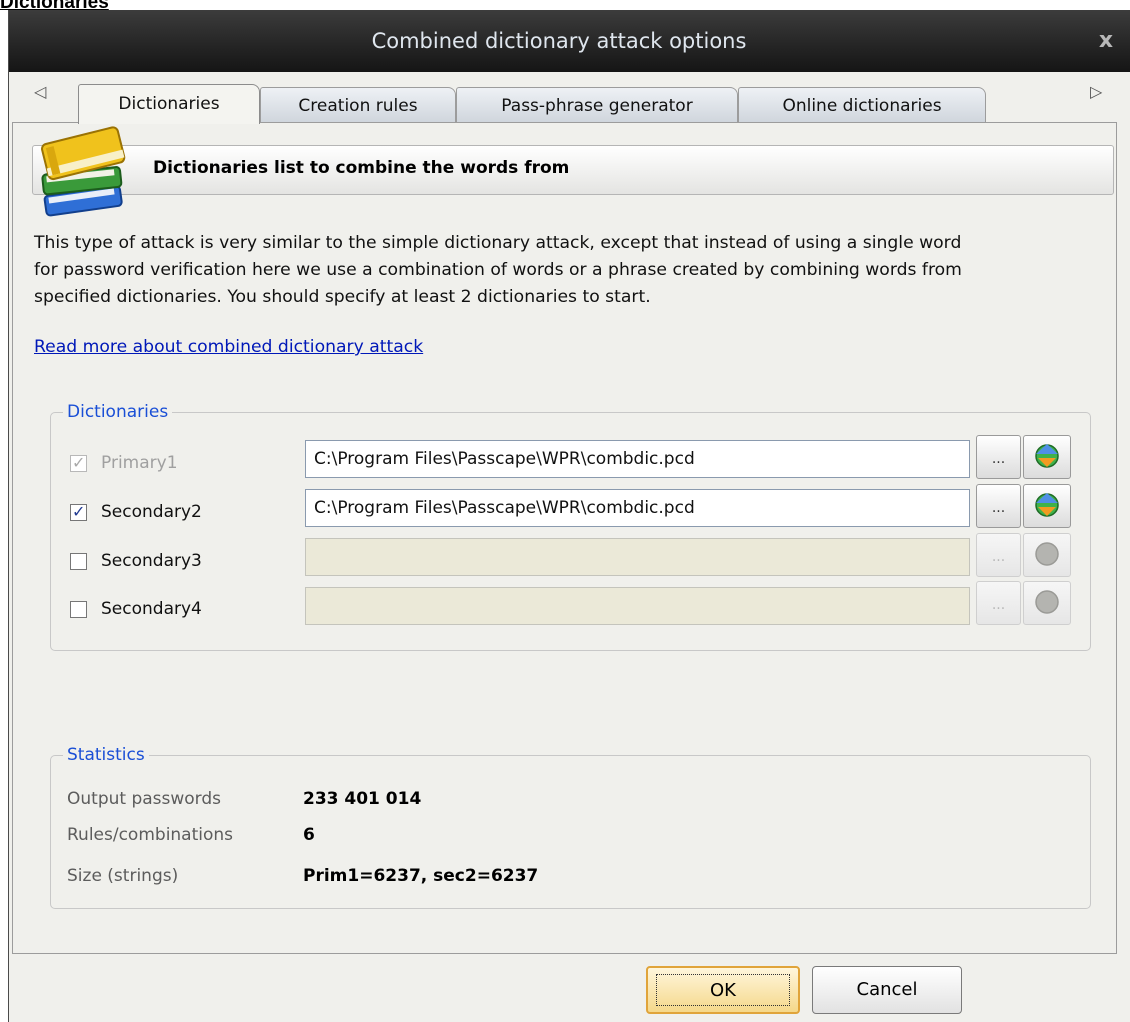 This screenshot has width=1130, height=1022. What do you see at coordinates (151, 609) in the screenshot?
I see `secondary4-label: Secondary4` at bounding box center [151, 609].